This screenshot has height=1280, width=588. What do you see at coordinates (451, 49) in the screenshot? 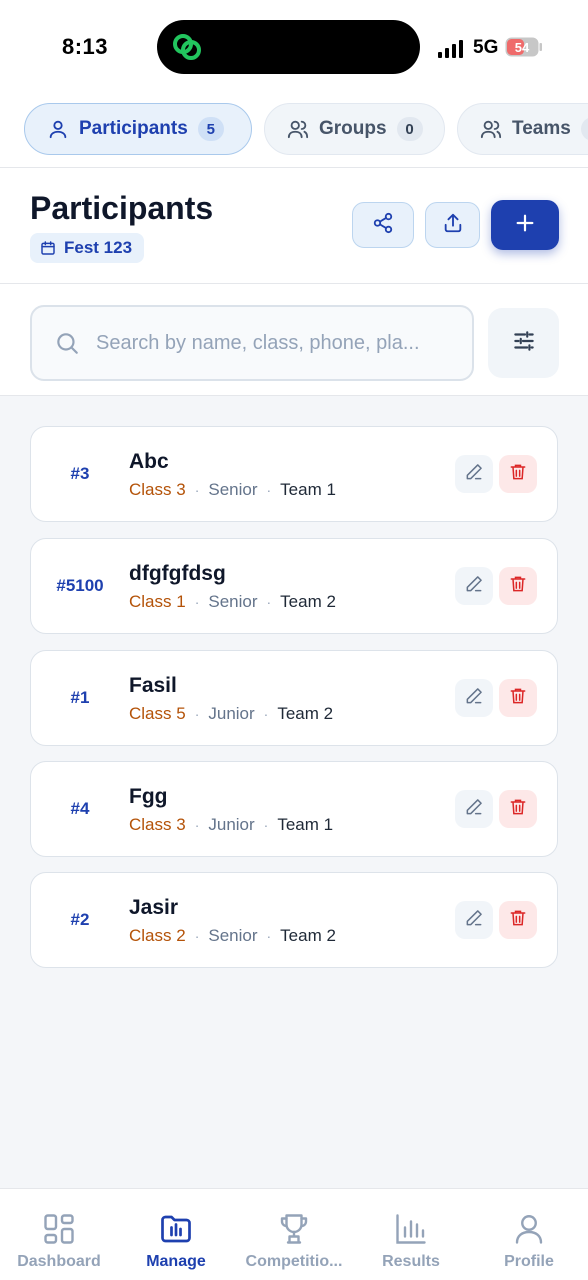
I see `signal-icon` at bounding box center [451, 49].